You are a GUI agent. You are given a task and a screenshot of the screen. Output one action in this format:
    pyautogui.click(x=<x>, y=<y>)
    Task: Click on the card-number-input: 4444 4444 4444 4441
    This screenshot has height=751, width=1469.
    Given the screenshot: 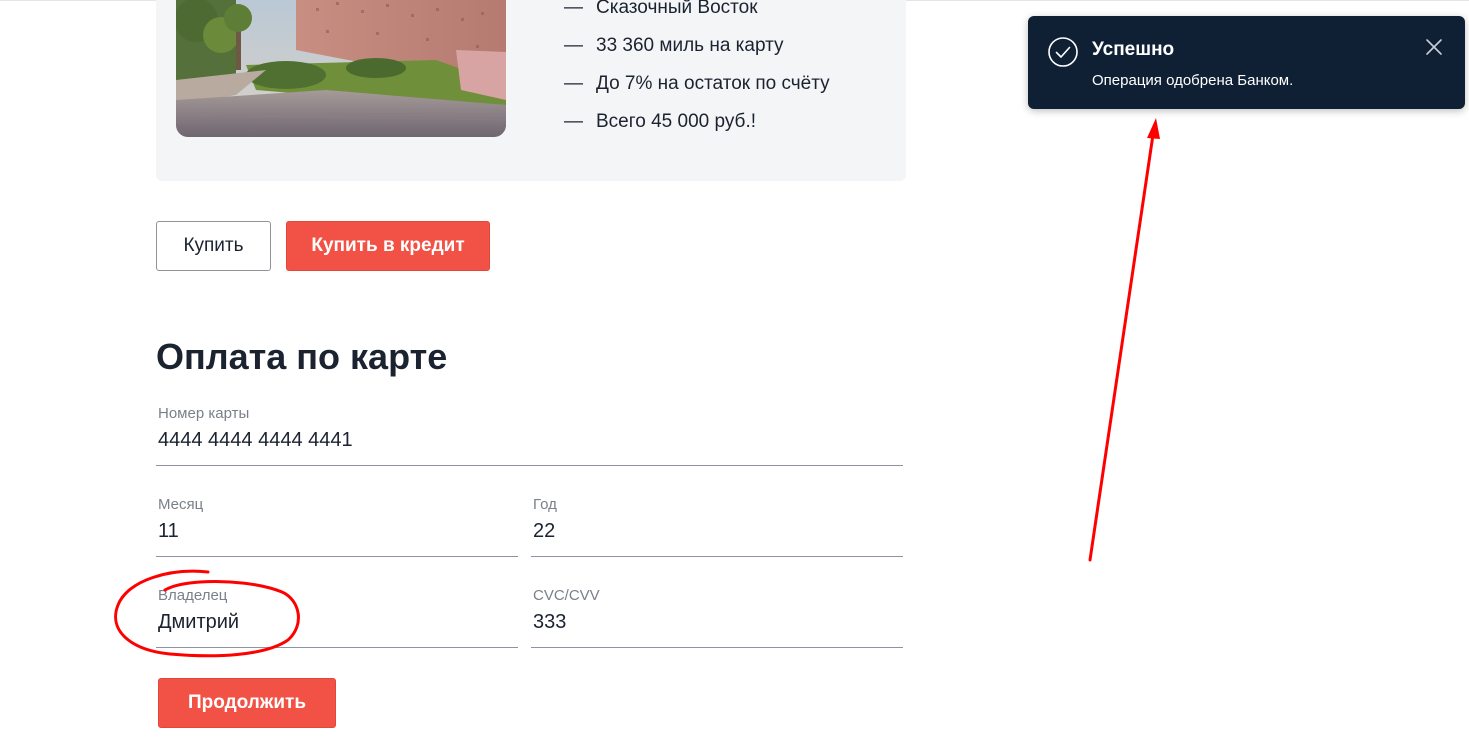 What is the action you would take?
    pyautogui.click(x=255, y=440)
    